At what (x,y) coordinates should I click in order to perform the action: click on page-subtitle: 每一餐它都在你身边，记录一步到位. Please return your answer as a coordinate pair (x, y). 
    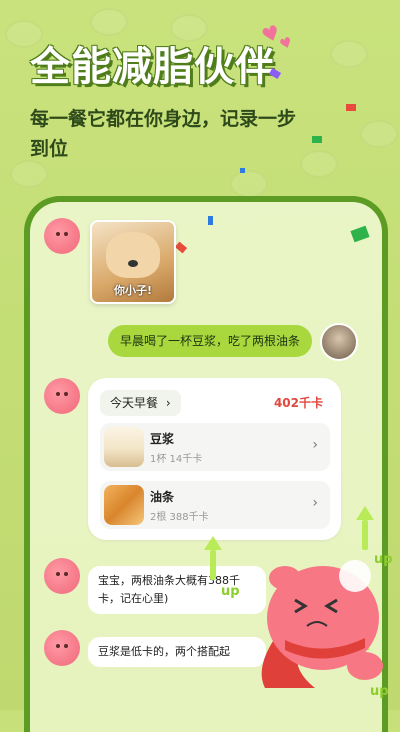
    Looking at the image, I should click on (163, 134).